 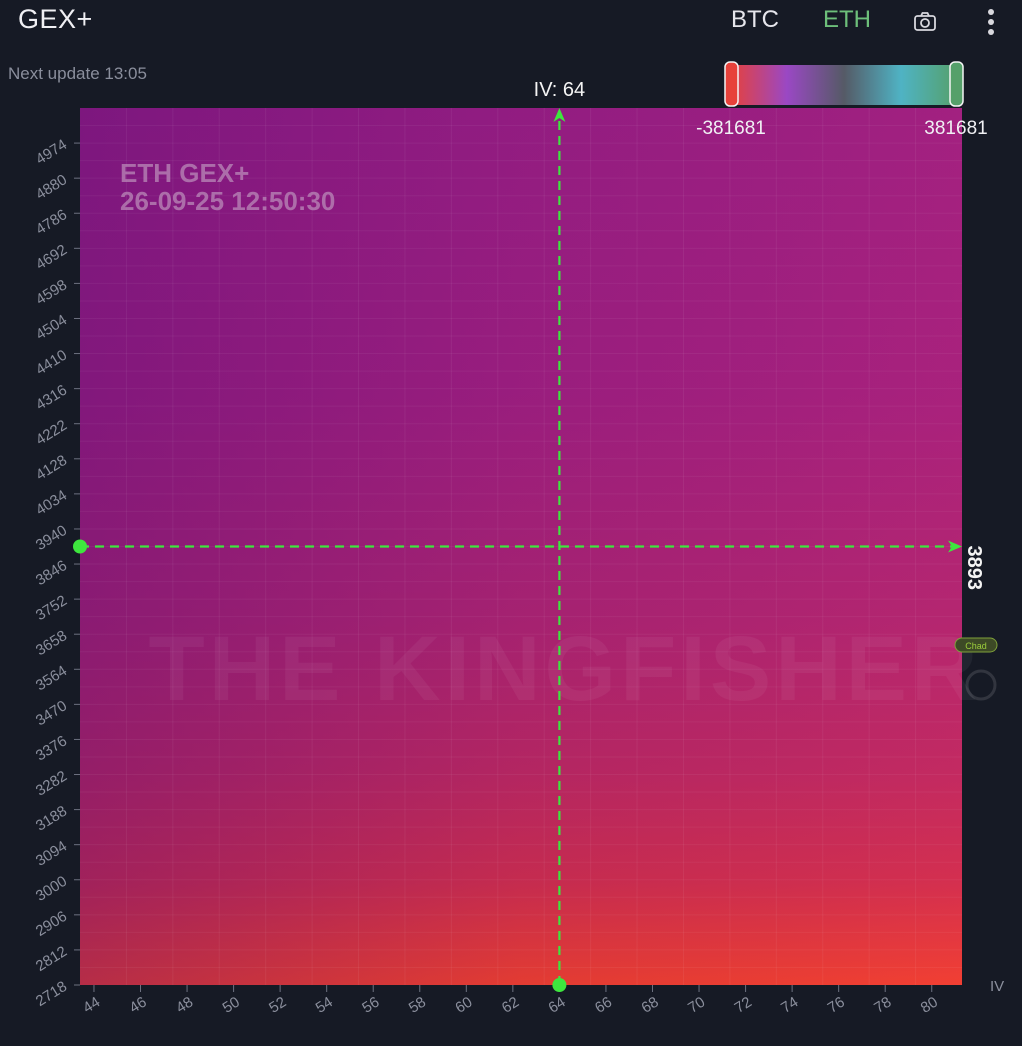 What do you see at coordinates (51, 889) in the screenshot?
I see `y-tick-label: 3000` at bounding box center [51, 889].